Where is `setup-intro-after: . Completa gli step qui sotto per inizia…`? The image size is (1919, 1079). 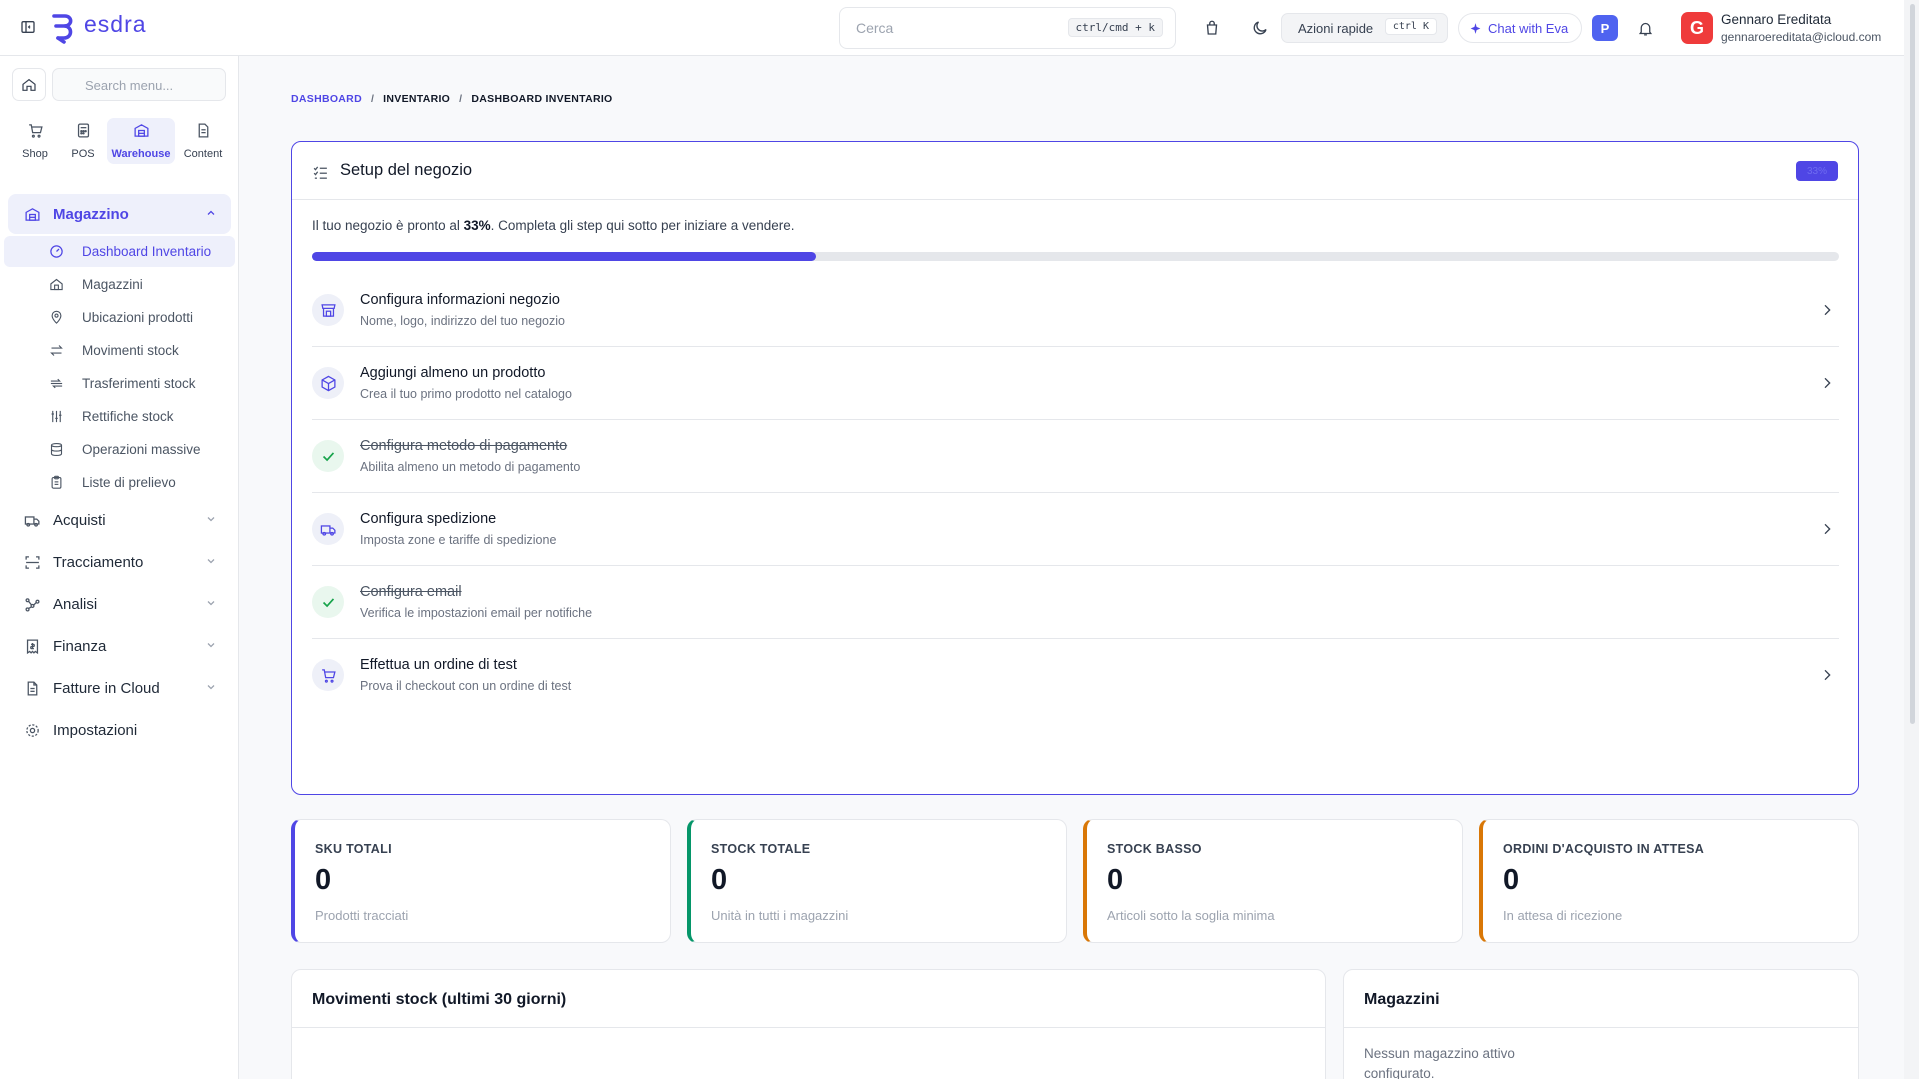
setup-intro-after: . Completa gli step qui sotto per inizia… is located at coordinates (642, 225).